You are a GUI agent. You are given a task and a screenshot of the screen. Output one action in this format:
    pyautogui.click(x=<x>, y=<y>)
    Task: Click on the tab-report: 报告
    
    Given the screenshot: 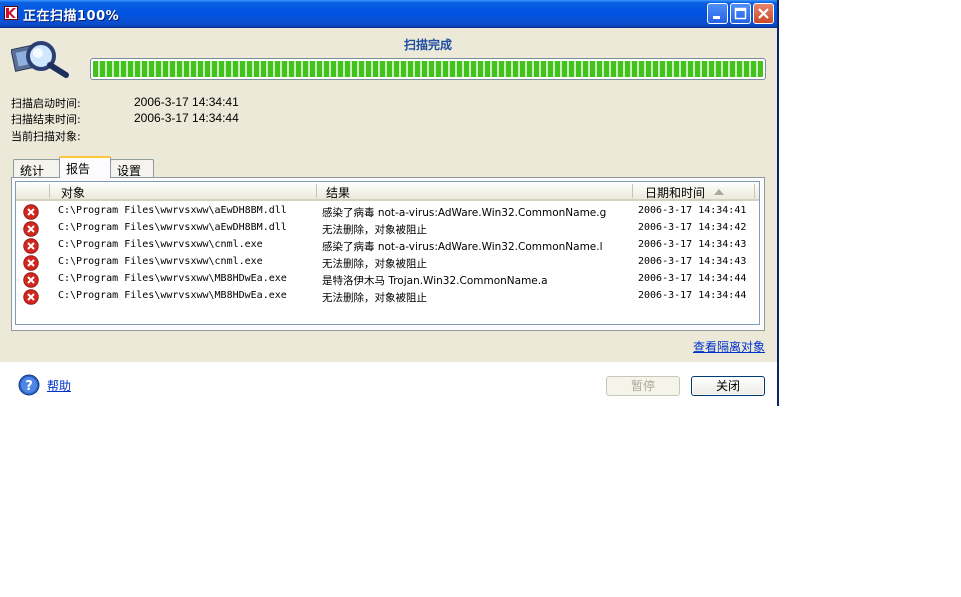 What is the action you would take?
    pyautogui.click(x=85, y=167)
    